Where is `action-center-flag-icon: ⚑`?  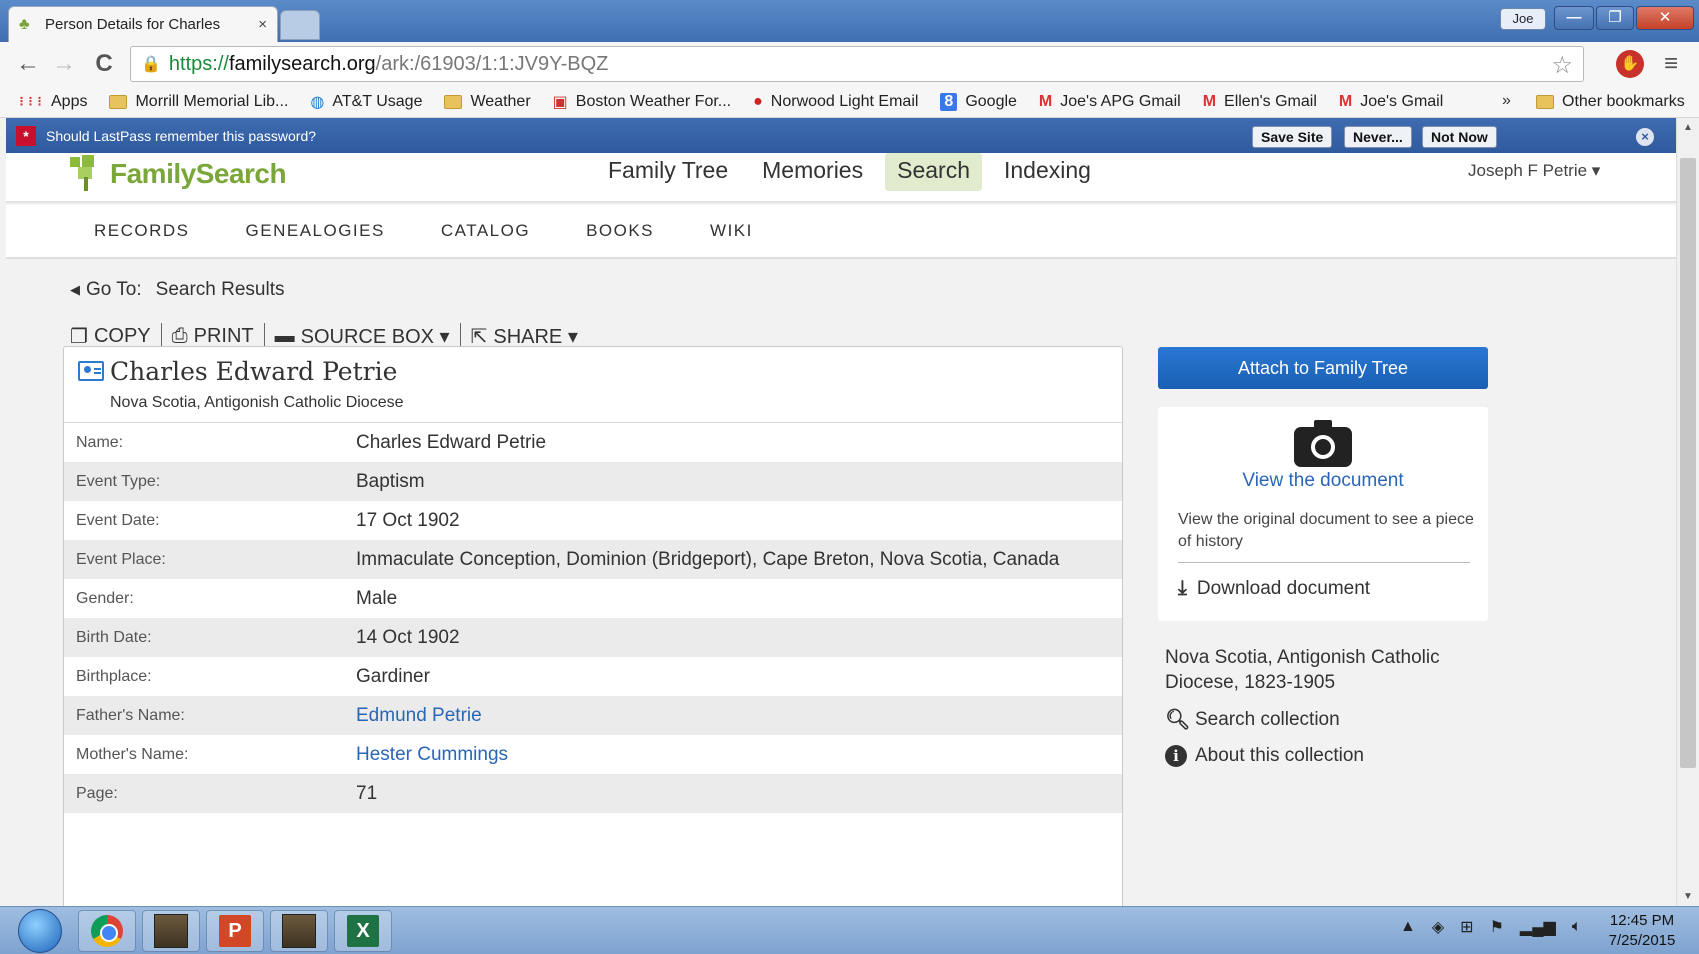
action-center-flag-icon: ⚑ is located at coordinates (1497, 927).